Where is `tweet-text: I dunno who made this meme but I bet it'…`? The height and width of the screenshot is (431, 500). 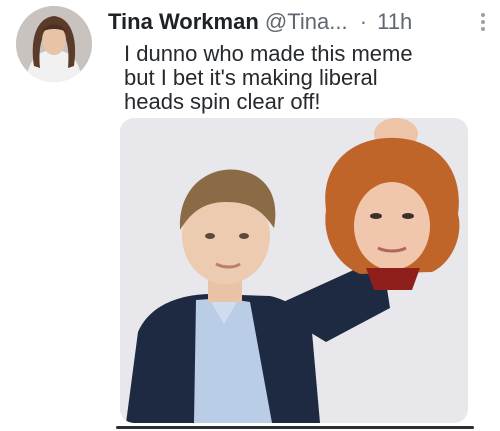
tweet-text: I dunno who made this meme but I bet it'… is located at coordinates (268, 77).